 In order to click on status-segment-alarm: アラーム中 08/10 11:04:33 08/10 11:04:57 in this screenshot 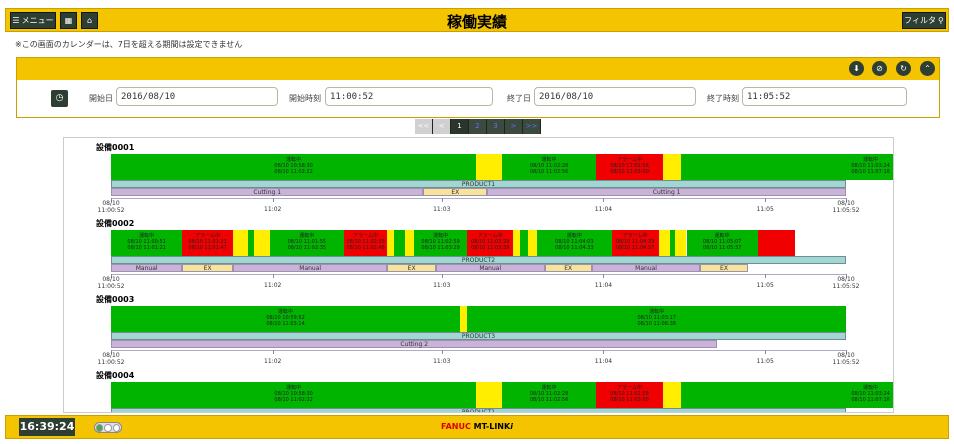, I will do `click(635, 243)`.